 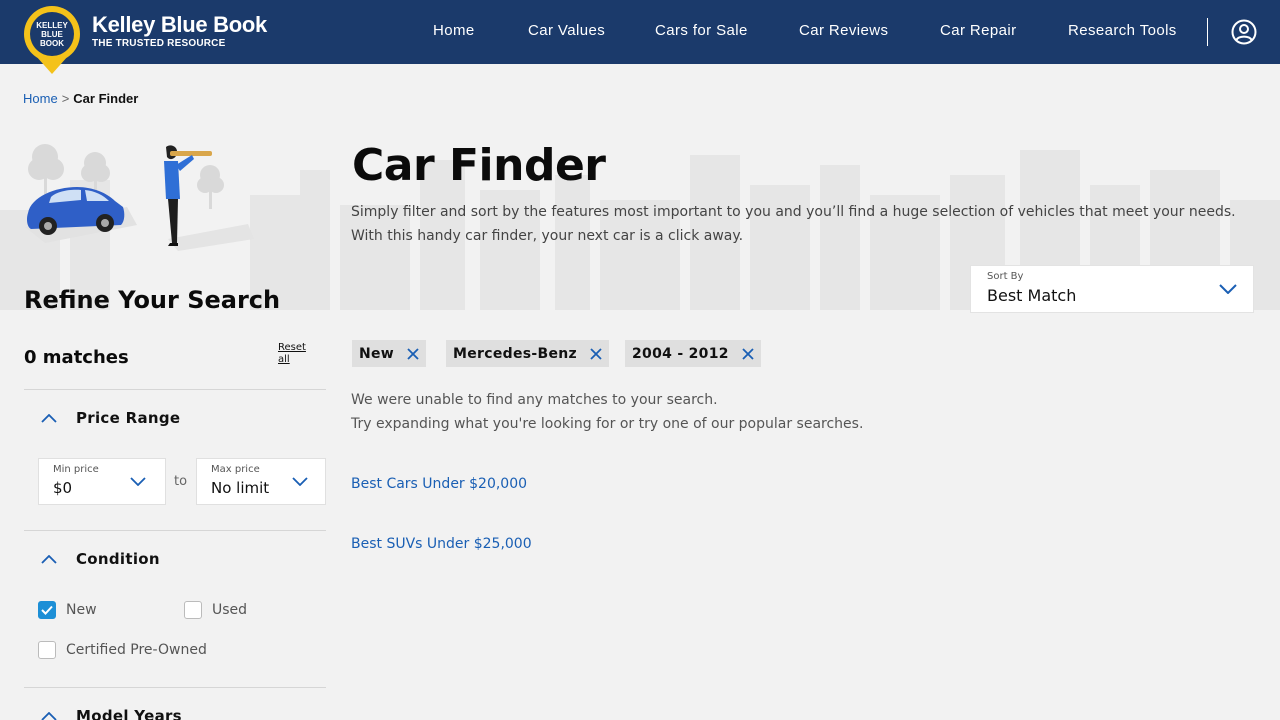 What do you see at coordinates (680, 353) in the screenshot?
I see `filter-chip-label: 2004 - 2012` at bounding box center [680, 353].